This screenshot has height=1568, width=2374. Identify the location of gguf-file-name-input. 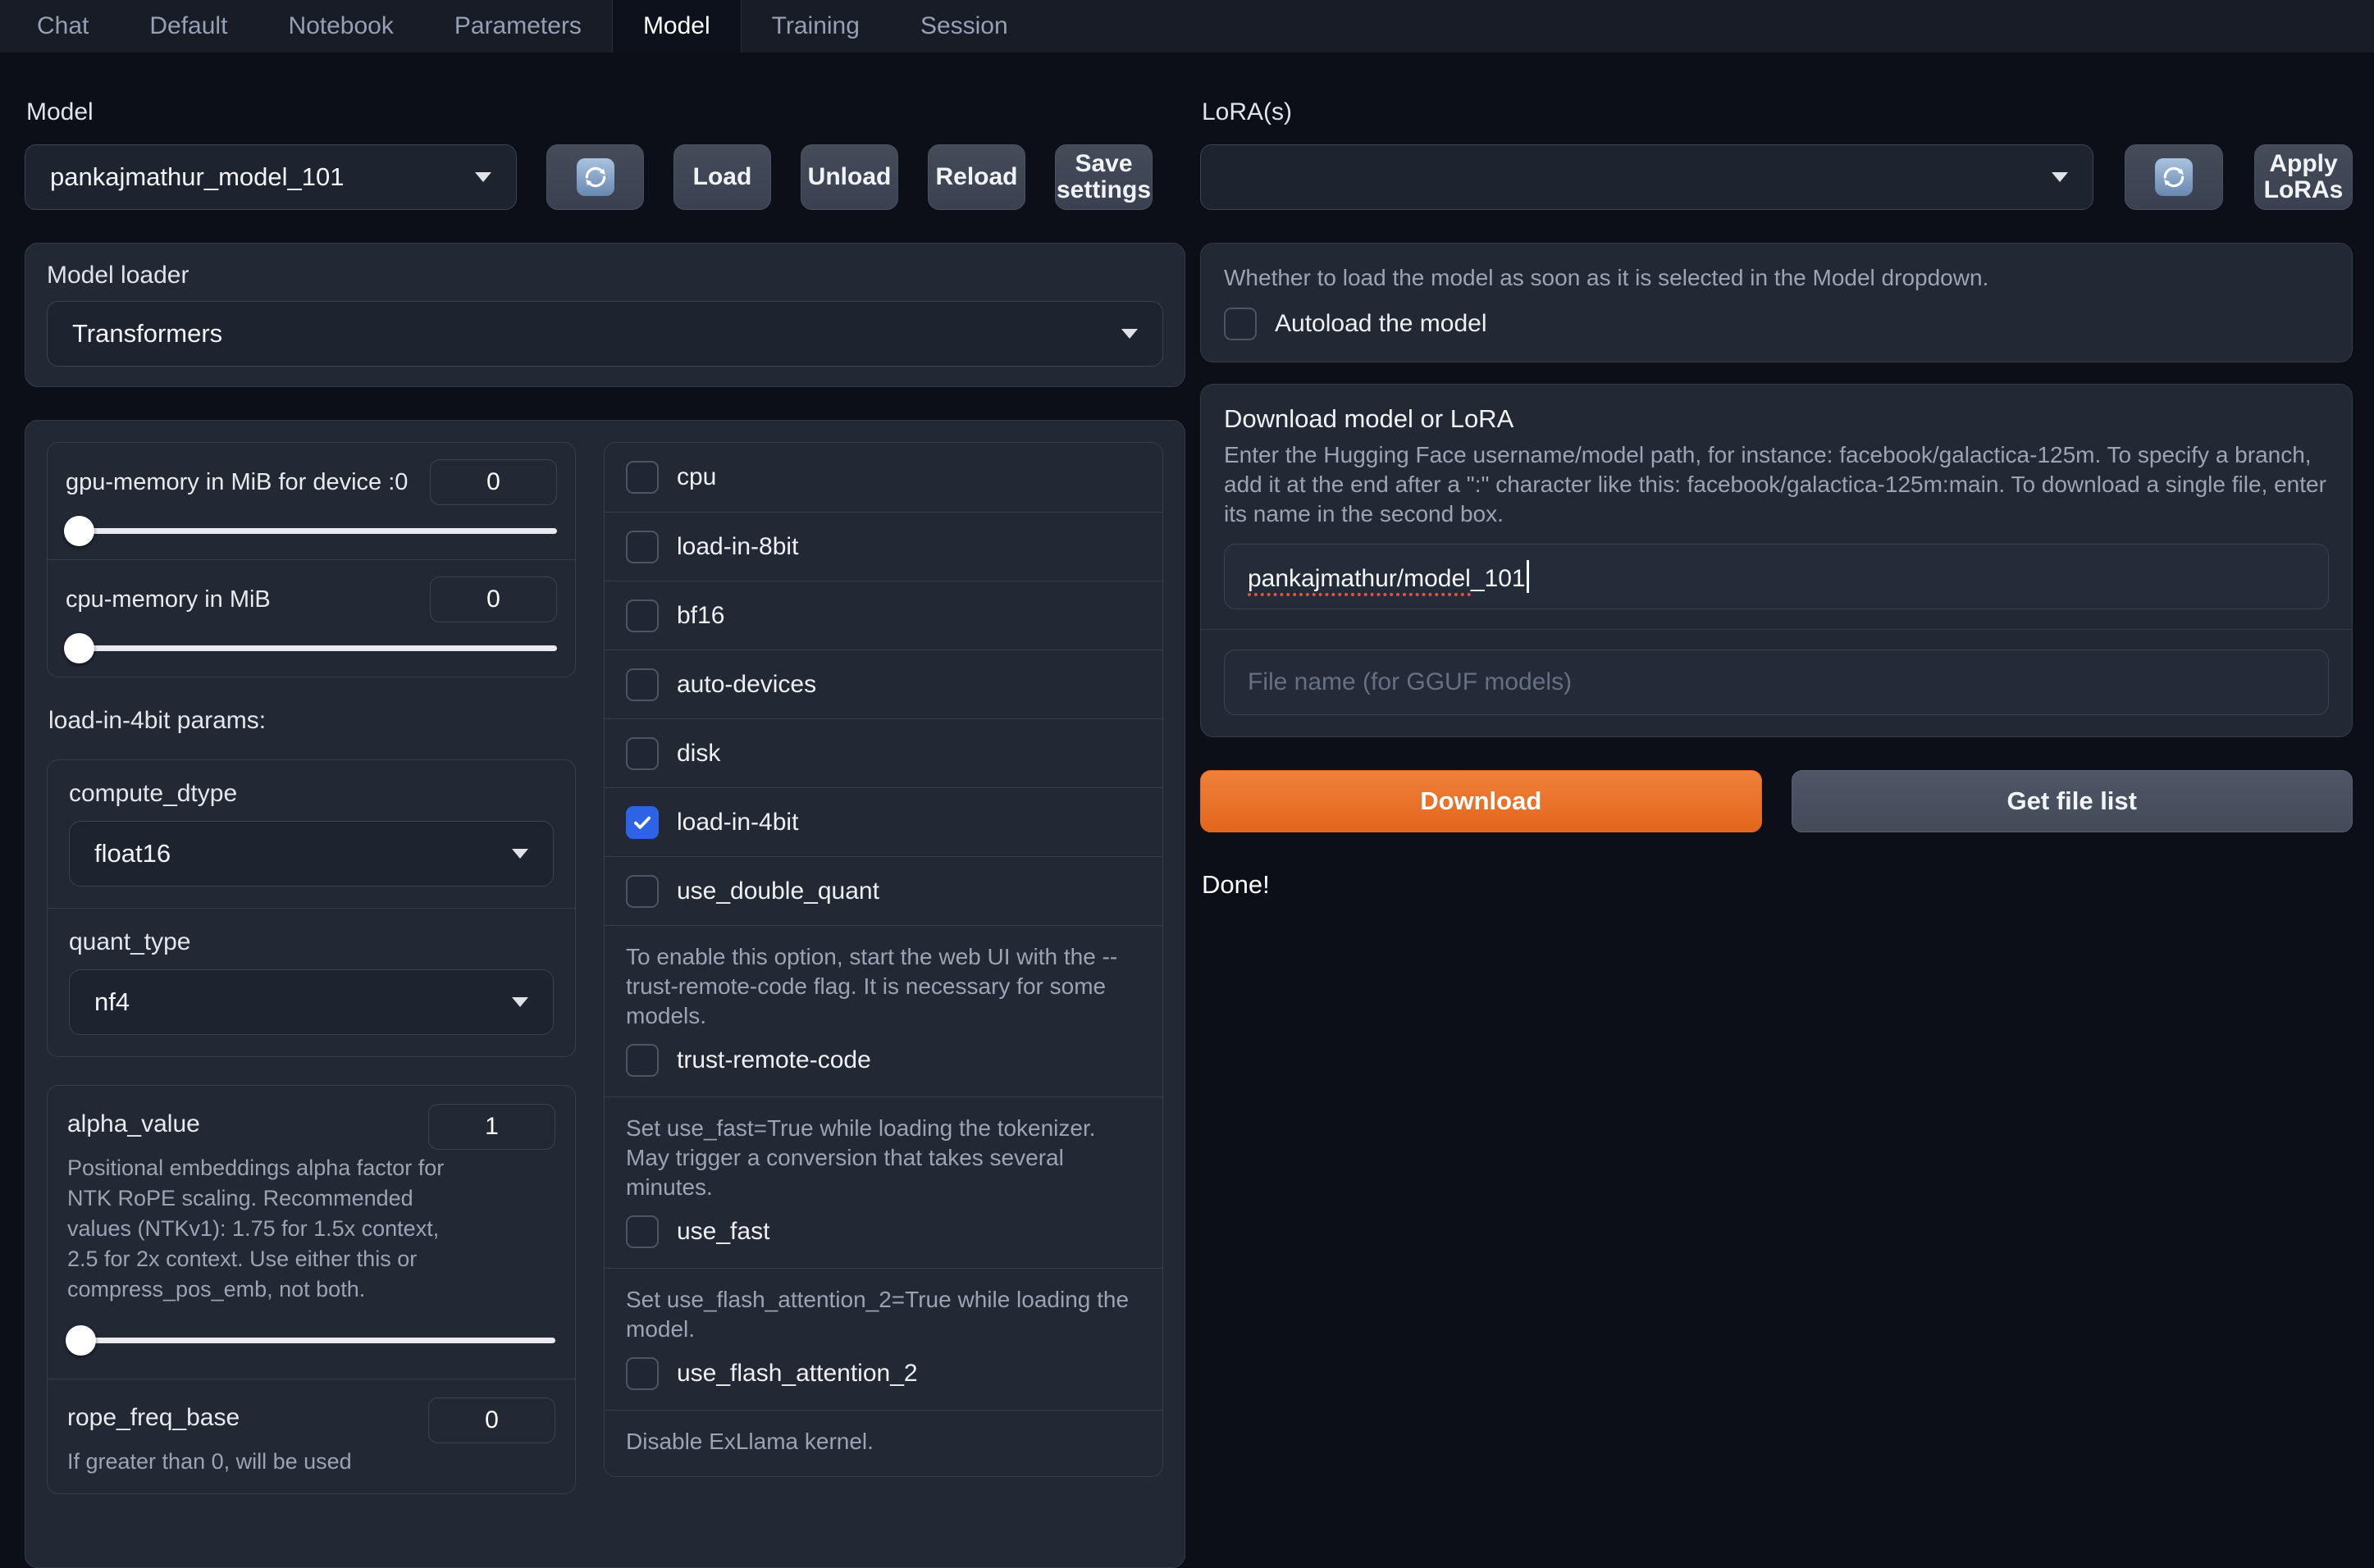
(1776, 682).